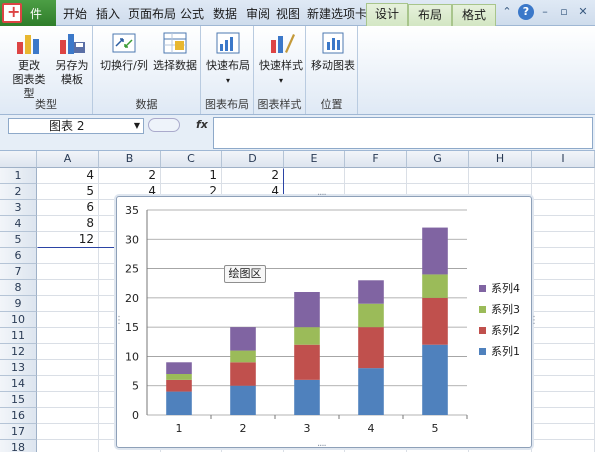 The width and height of the screenshot is (595, 452). What do you see at coordinates (563, 352) in the screenshot?
I see `cell-I12` at bounding box center [563, 352].